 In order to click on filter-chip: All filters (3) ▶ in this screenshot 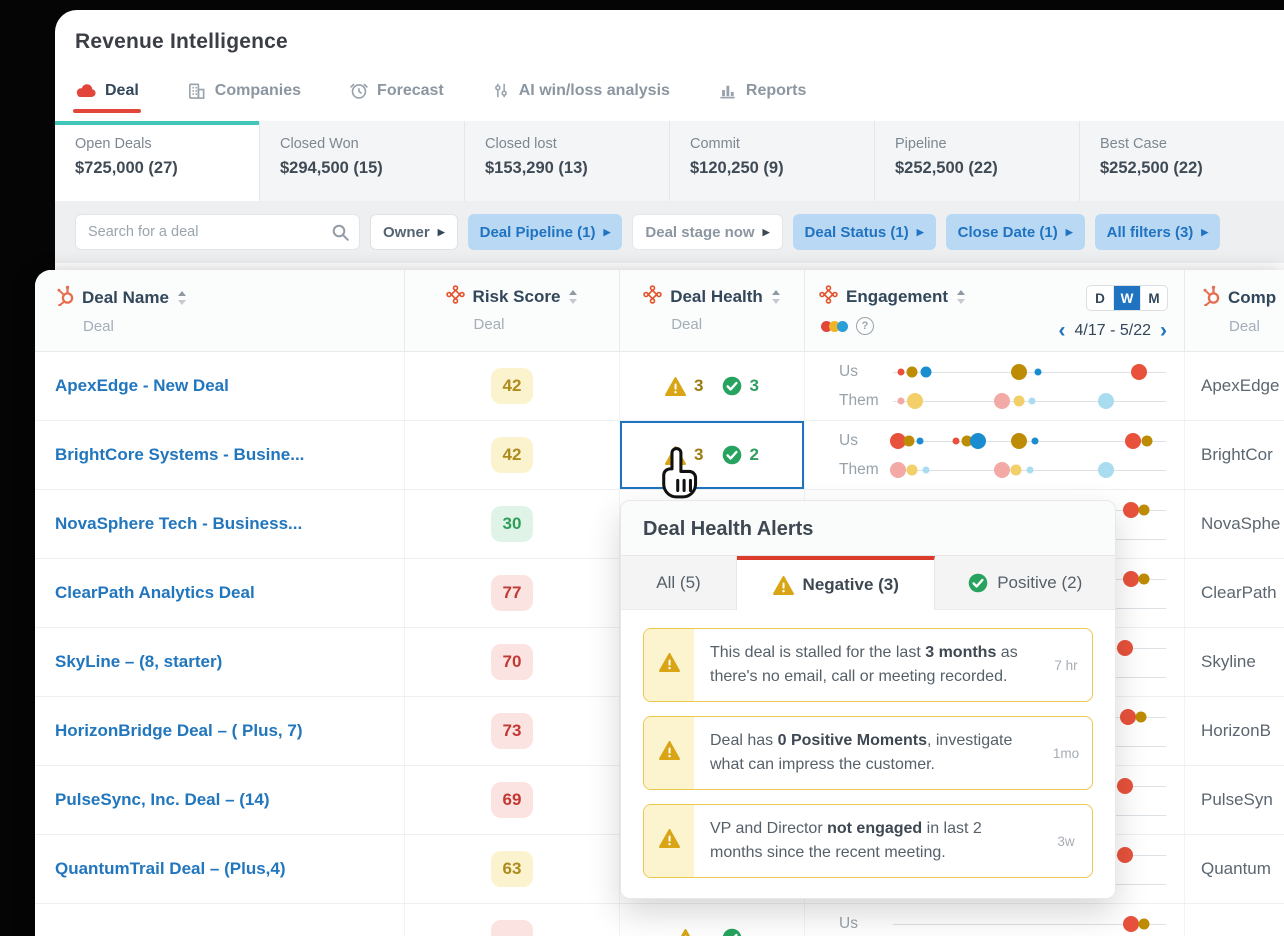, I will do `click(1157, 232)`.